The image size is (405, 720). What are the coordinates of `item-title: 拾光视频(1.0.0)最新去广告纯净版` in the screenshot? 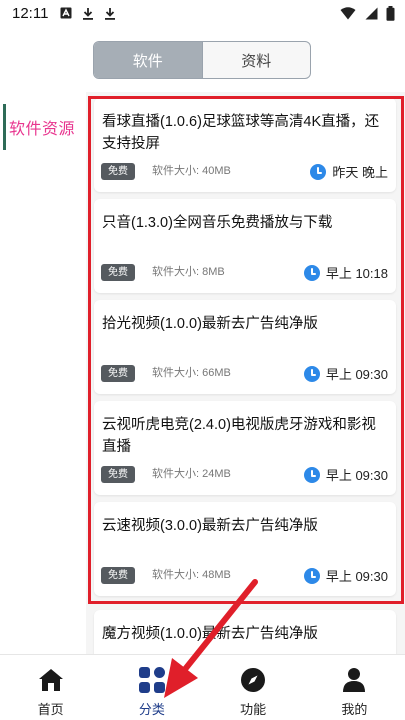 It's located at (210, 324).